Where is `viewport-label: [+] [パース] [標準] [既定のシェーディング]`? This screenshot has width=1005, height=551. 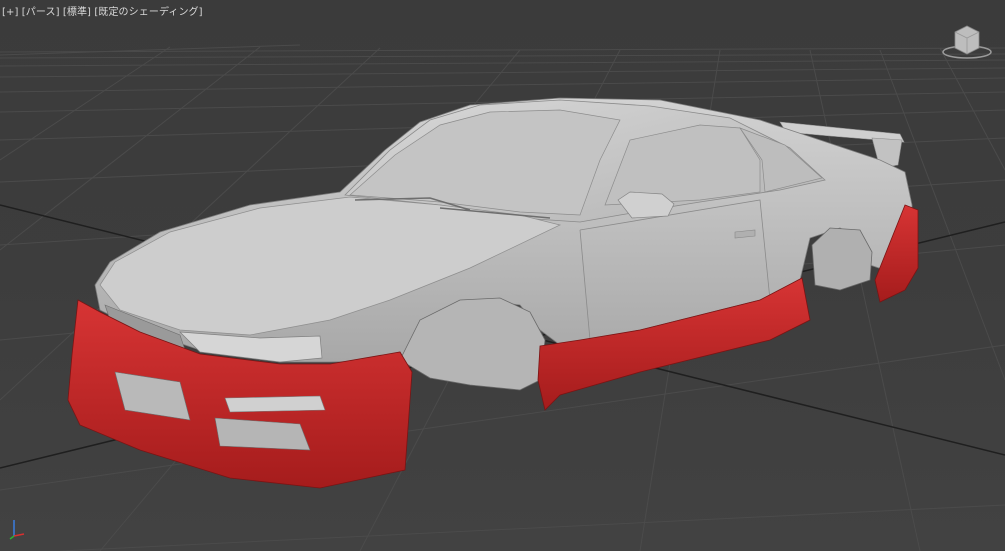 viewport-label: [+] [パース] [標準] [既定のシェーディング] is located at coordinates (102, 10).